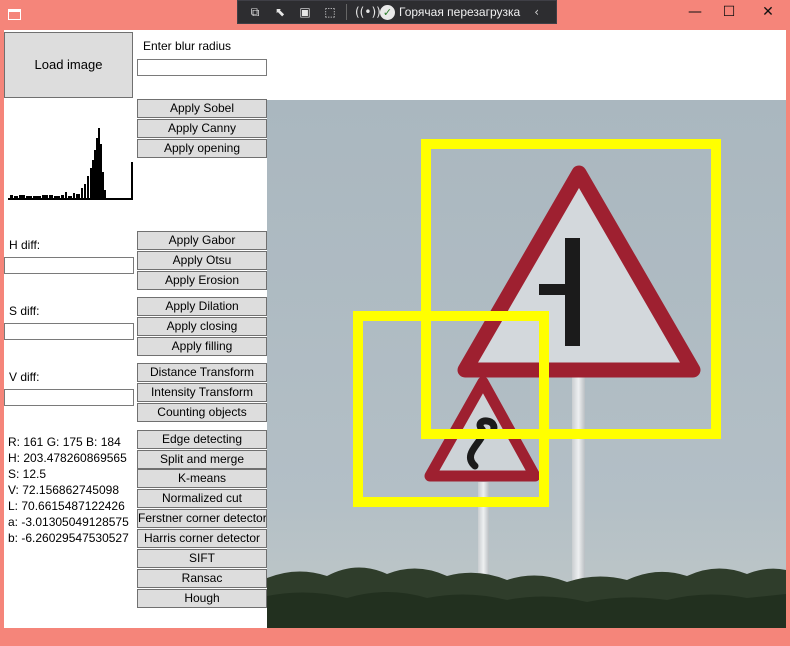  What do you see at coordinates (255, 12) in the screenshot?
I see `live-visual-tree-icon: ⧉` at bounding box center [255, 12].